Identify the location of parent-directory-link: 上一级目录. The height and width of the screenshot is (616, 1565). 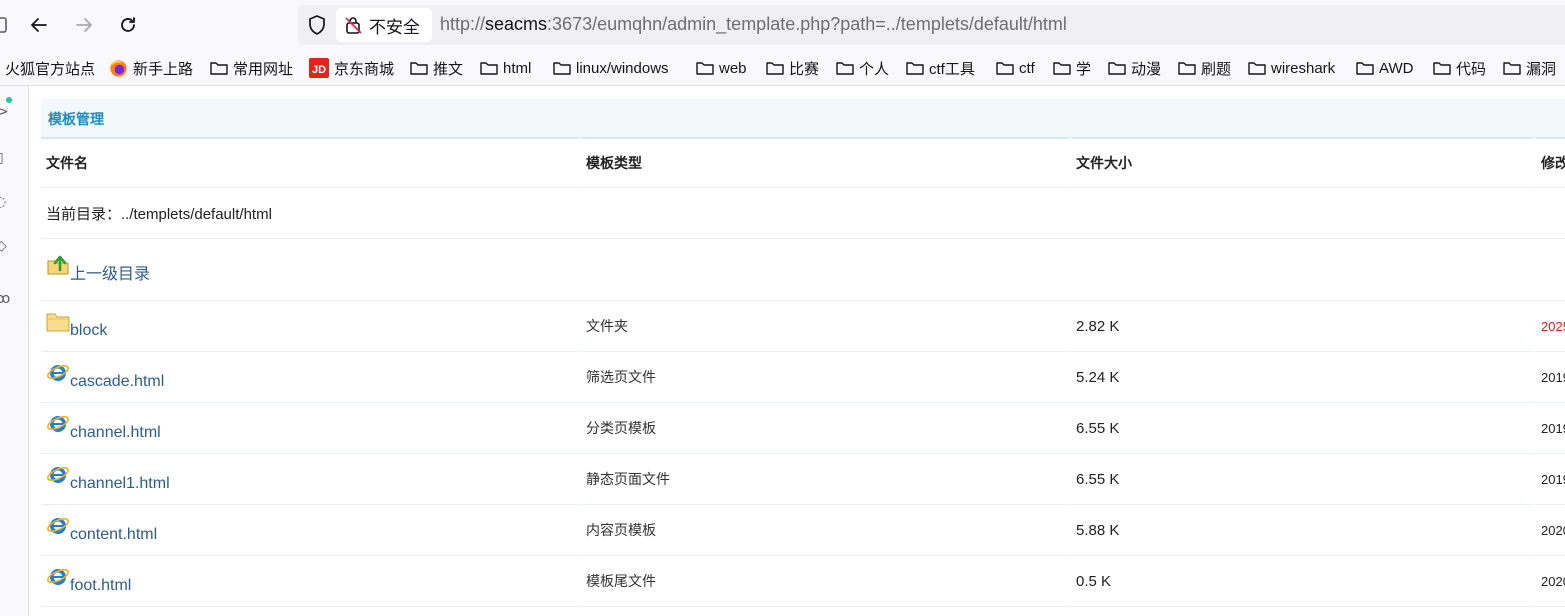
(110, 274).